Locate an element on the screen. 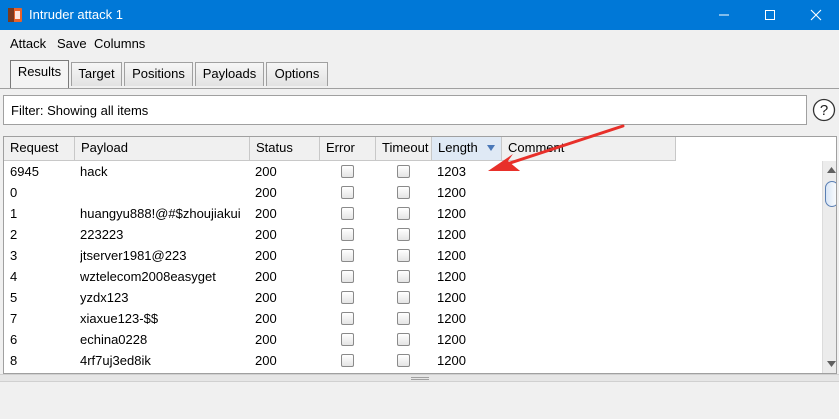 This screenshot has width=839, height=419. cell-payload: wztelecom2008easyget is located at coordinates (148, 276).